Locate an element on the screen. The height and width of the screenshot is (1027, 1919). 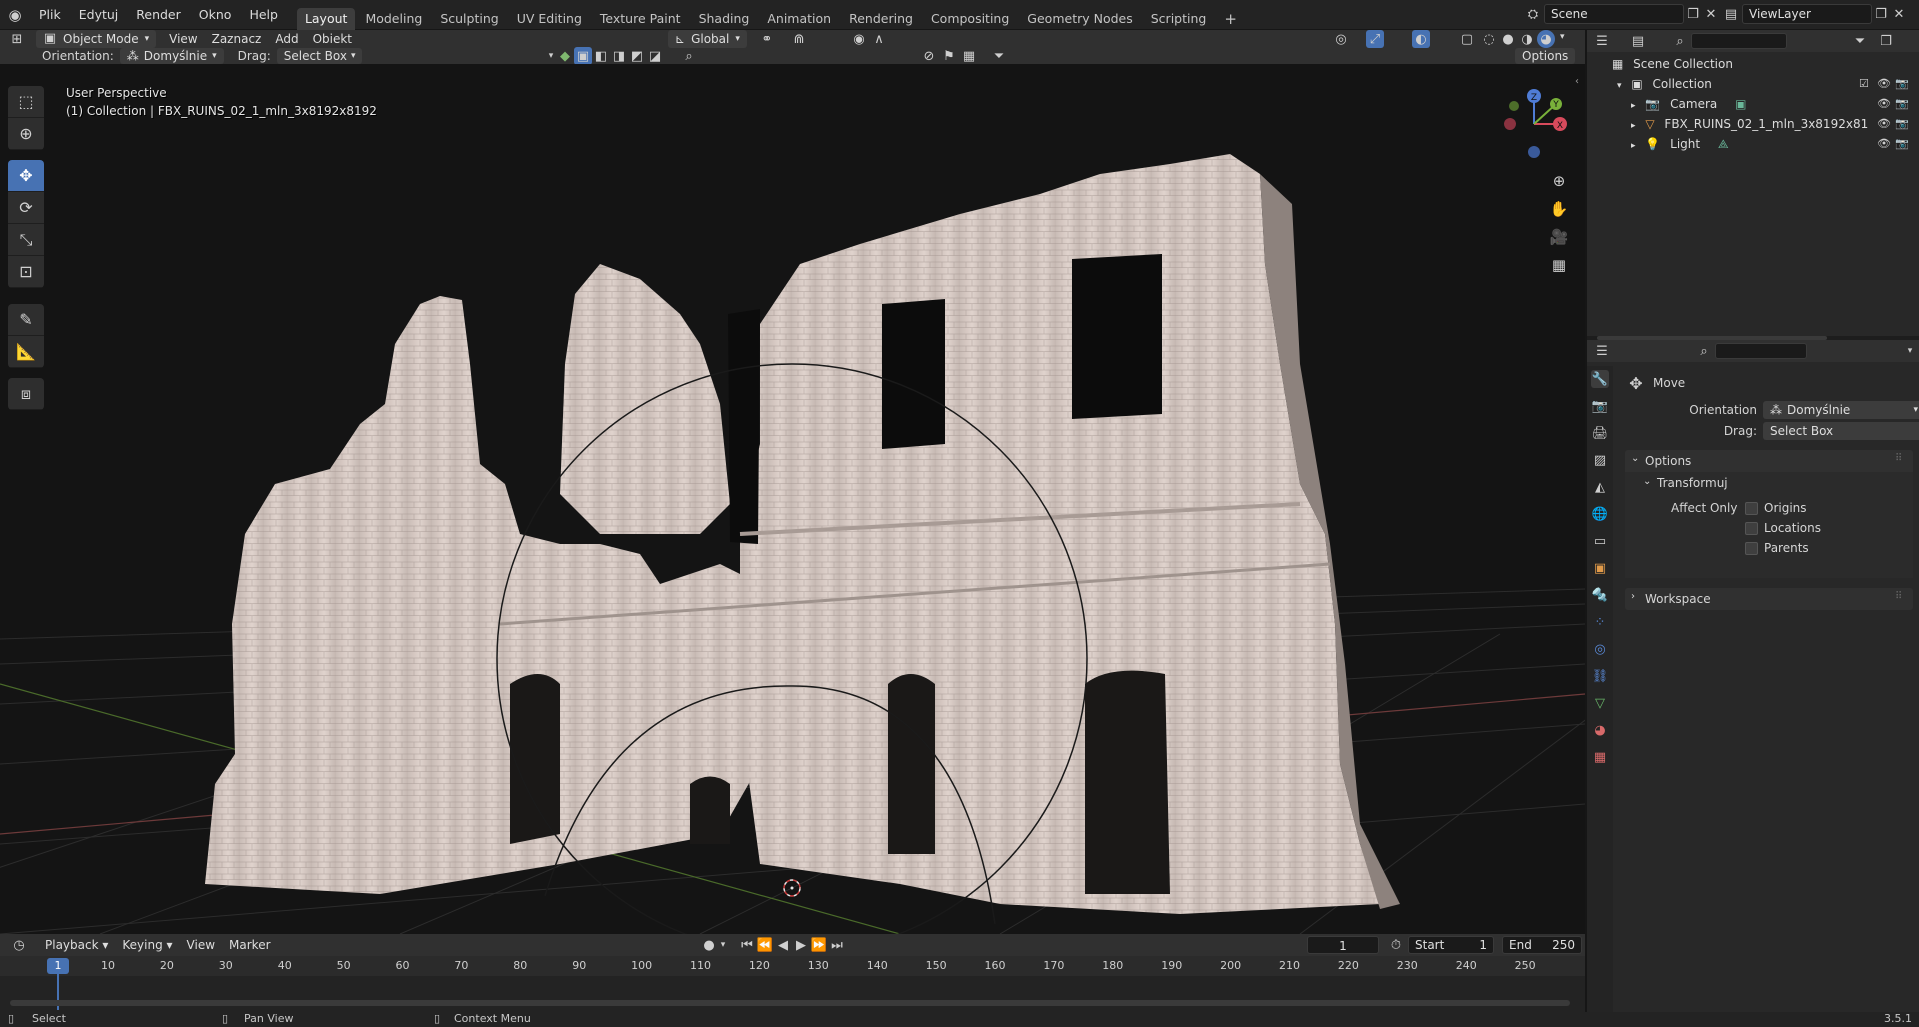
menu-marker: Marker is located at coordinates (249, 945).